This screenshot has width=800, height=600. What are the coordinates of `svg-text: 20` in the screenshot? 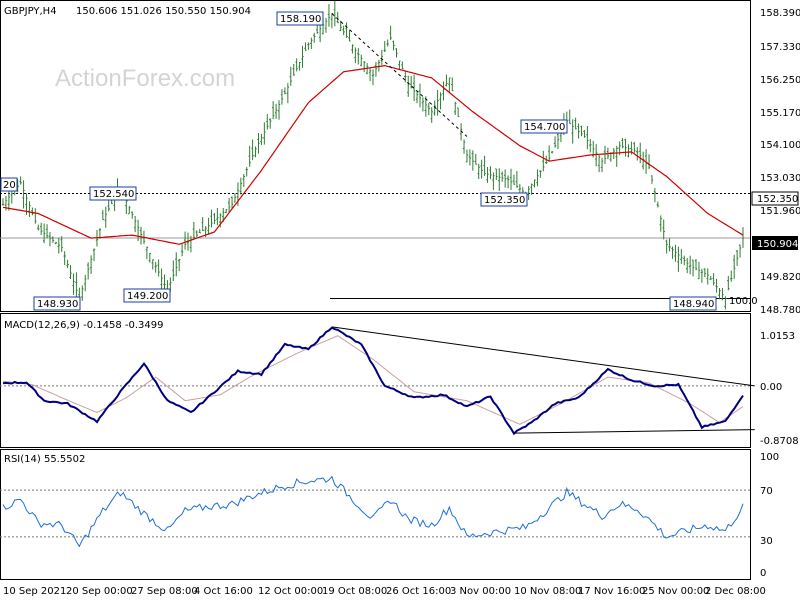 It's located at (9, 185).